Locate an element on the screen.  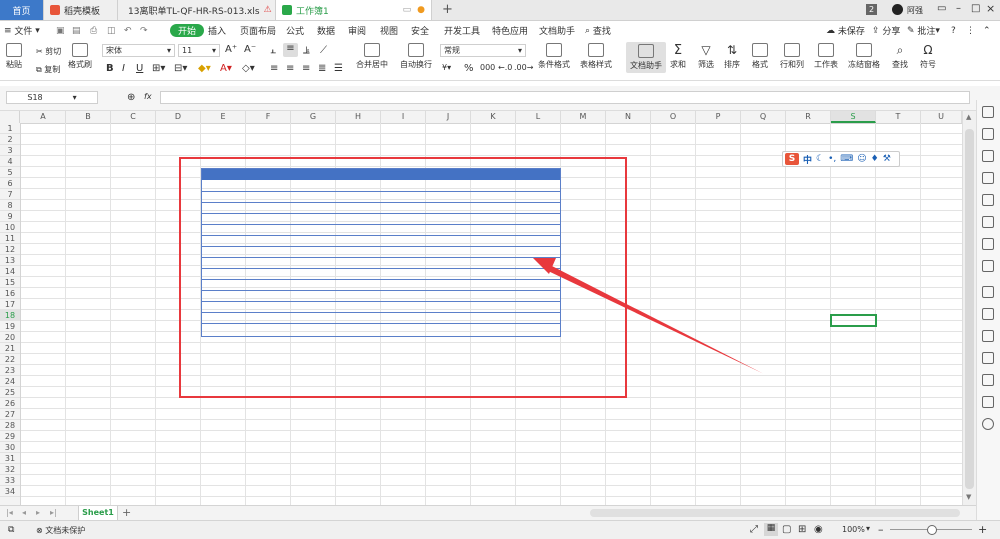
ime-toolbar: S 中 ☾ •, ⌨ ☺ ♦ ⚒ is located at coordinates (841, 159).